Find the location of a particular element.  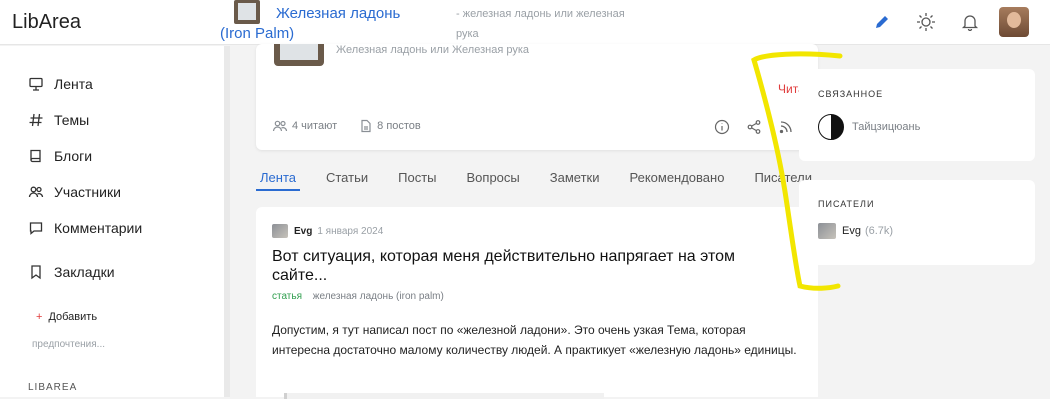

file-icon is located at coordinates (366, 126).